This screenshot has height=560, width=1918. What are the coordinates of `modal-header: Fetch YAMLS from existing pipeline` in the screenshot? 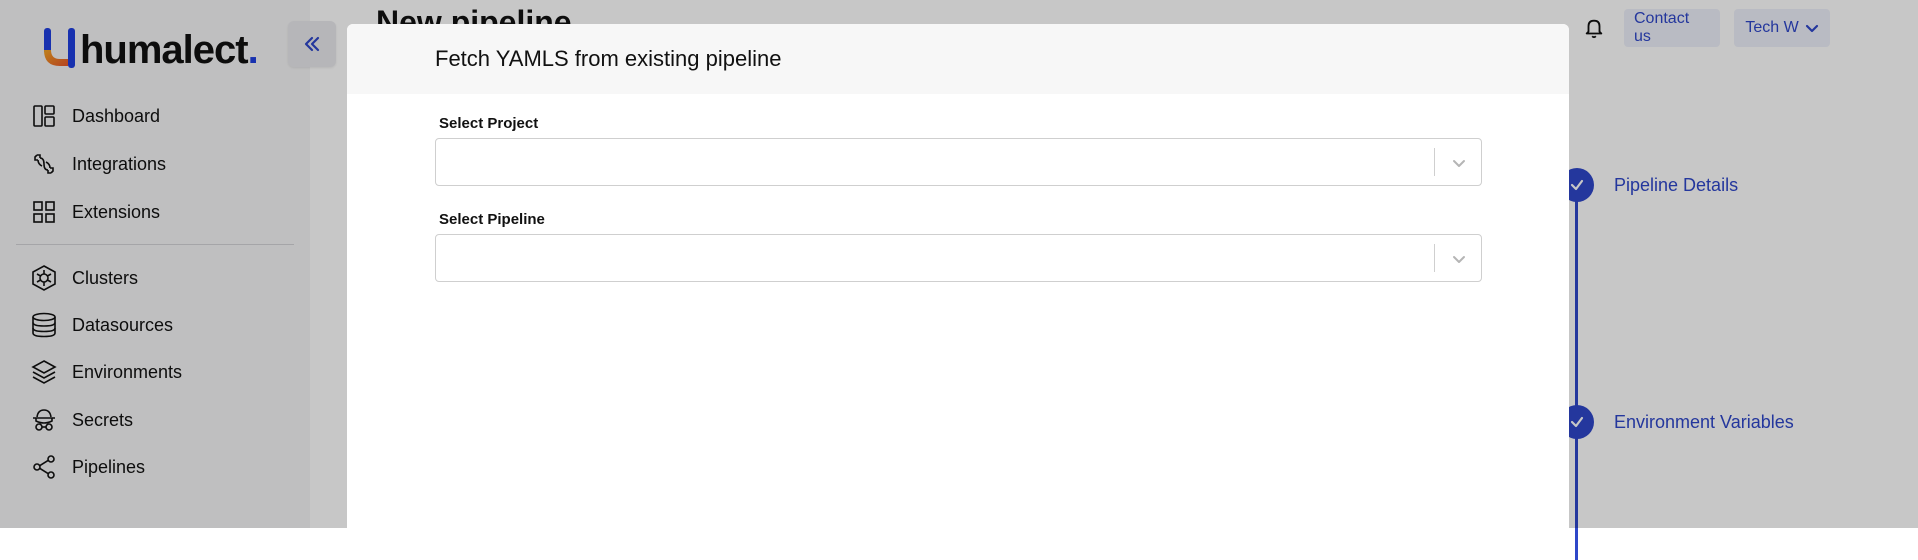 It's located at (958, 59).